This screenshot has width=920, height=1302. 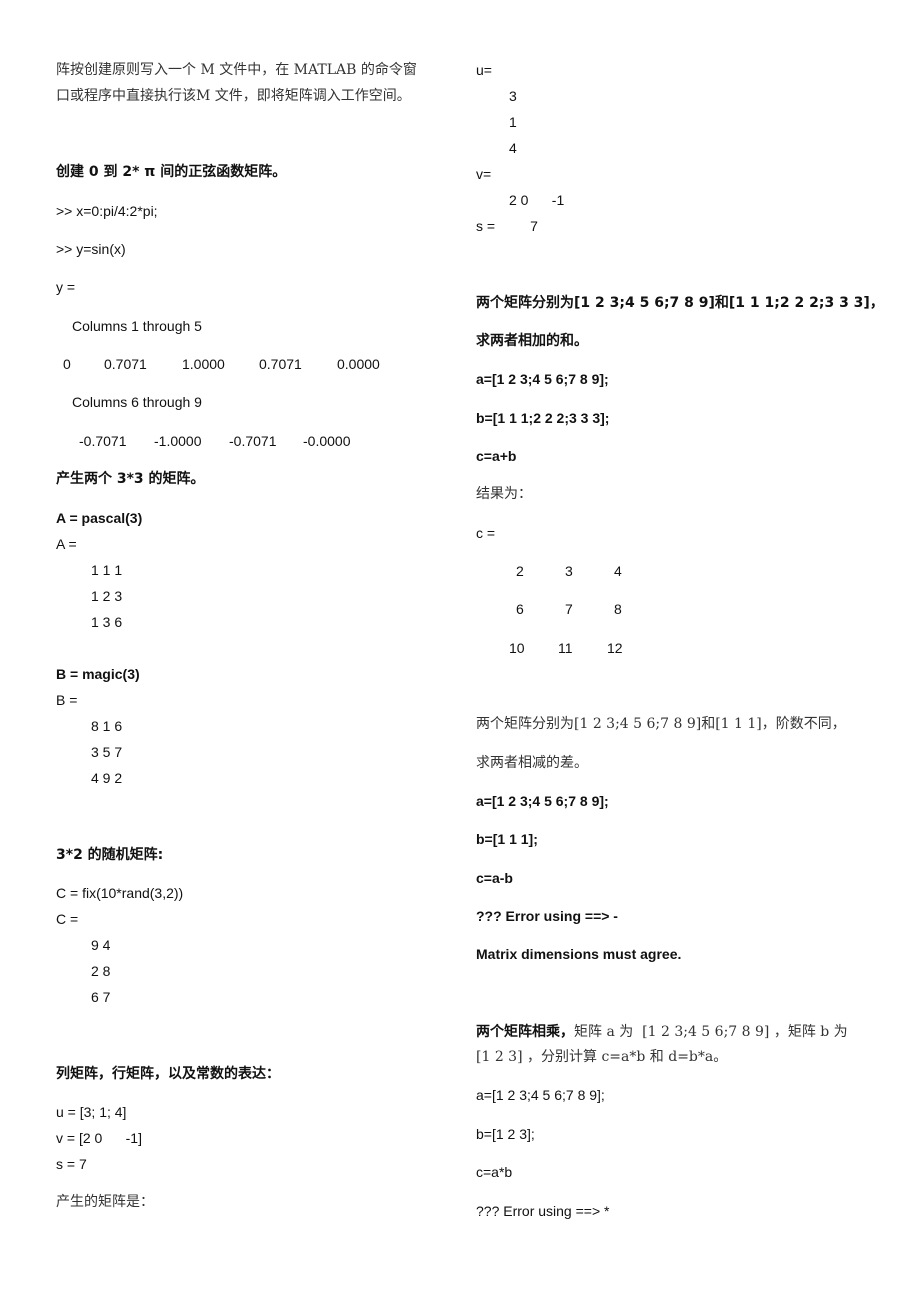 I want to click on subtraction-heading-2: 求两者相减的差。, so click(x=532, y=763).